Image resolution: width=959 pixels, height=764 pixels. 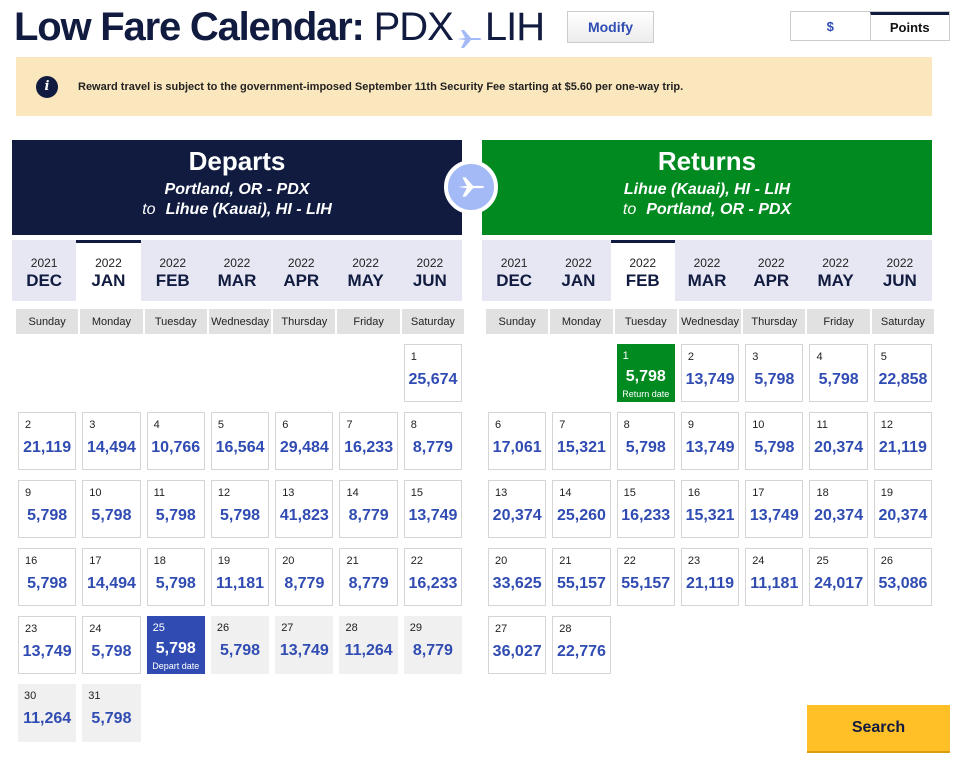 What do you see at coordinates (838, 441) in the screenshot?
I see `calendar-day-11: 11 20,374` at bounding box center [838, 441].